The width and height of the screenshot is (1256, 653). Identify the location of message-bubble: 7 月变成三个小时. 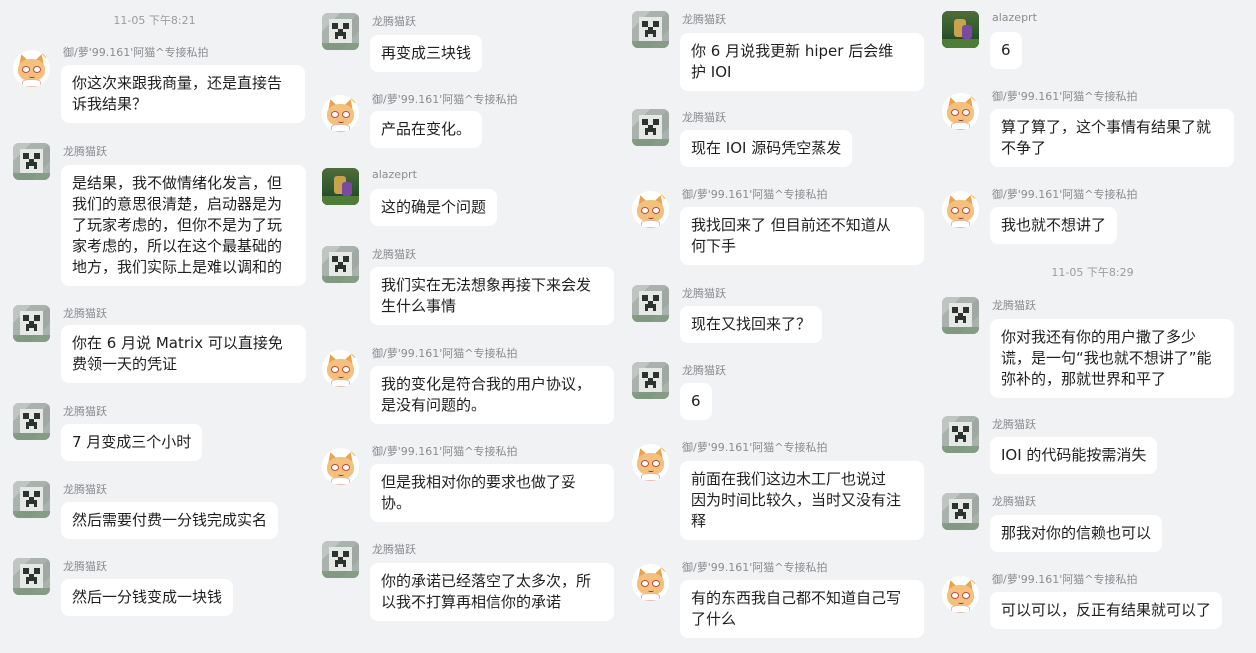
(132, 442).